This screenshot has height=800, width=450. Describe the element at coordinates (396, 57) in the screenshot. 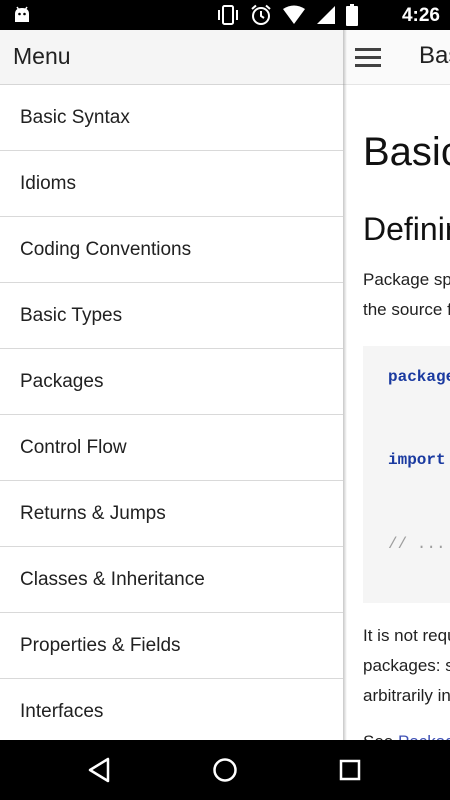

I see `content-toolbar: Basic Syntax` at that location.